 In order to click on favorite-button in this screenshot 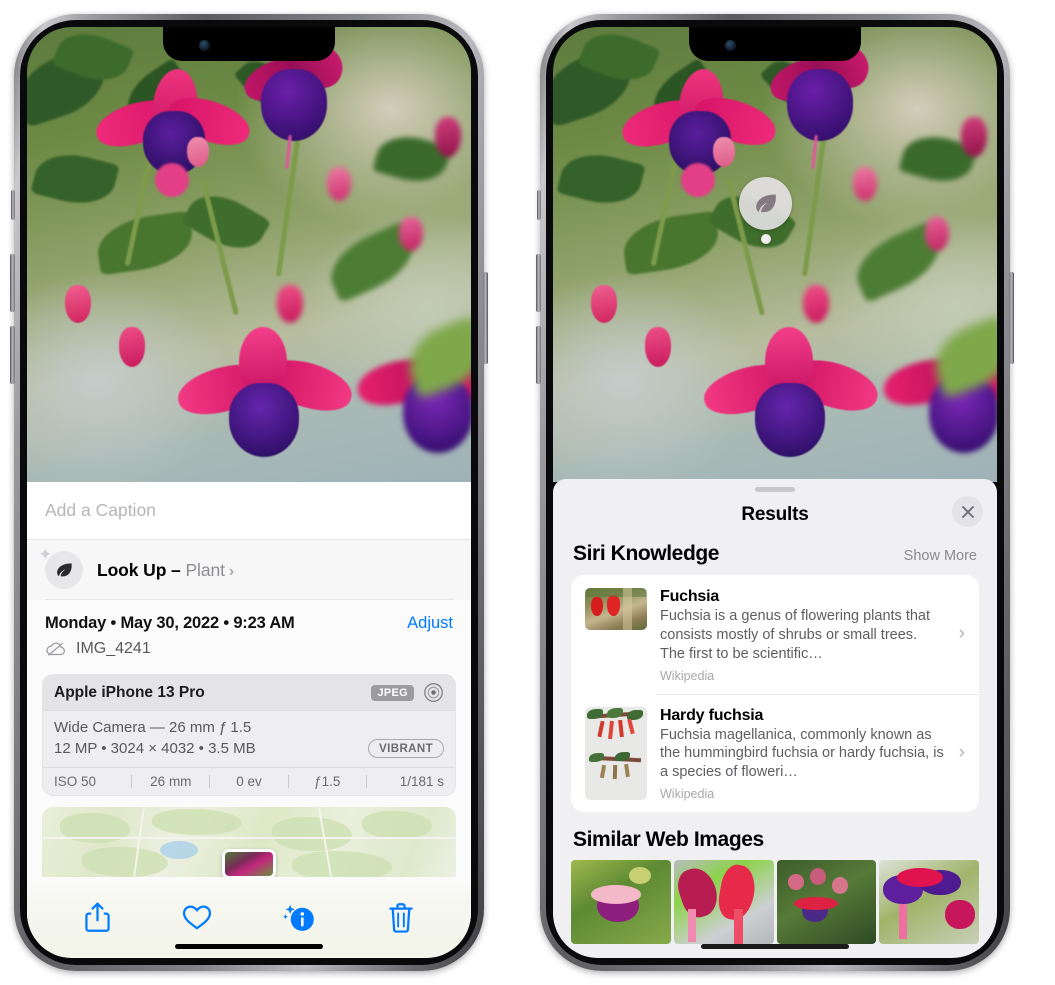, I will do `click(197, 917)`.